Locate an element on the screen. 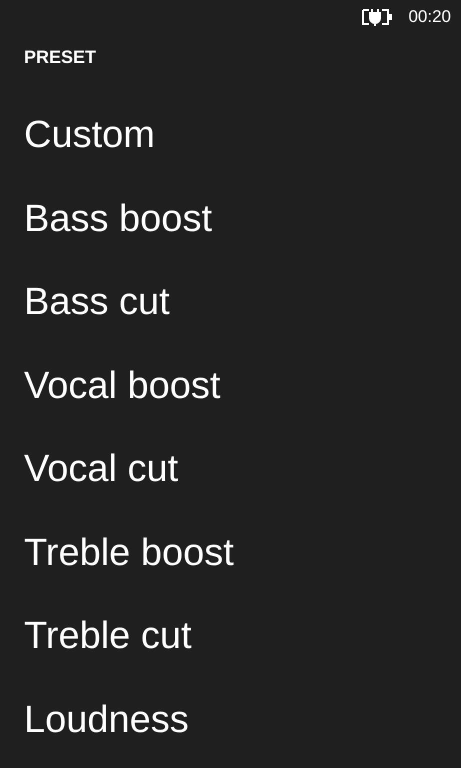 The image size is (461, 768). preset-option: Vocal boost is located at coordinates (122, 386).